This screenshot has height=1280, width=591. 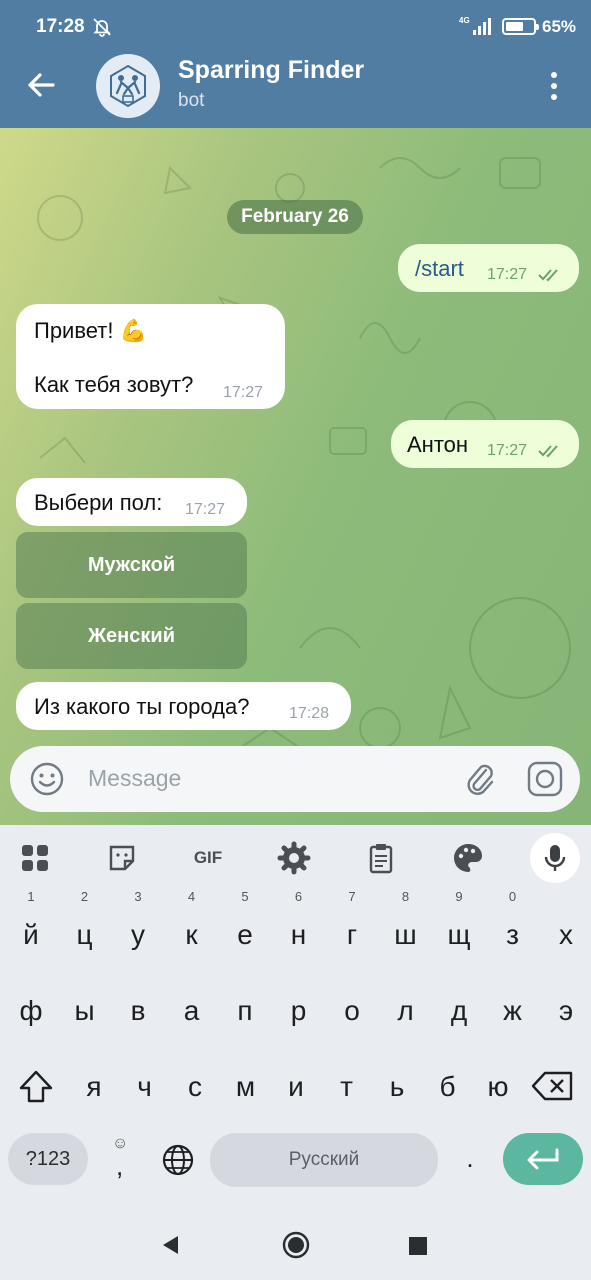 I want to click on camera-icon, so click(x=545, y=779).